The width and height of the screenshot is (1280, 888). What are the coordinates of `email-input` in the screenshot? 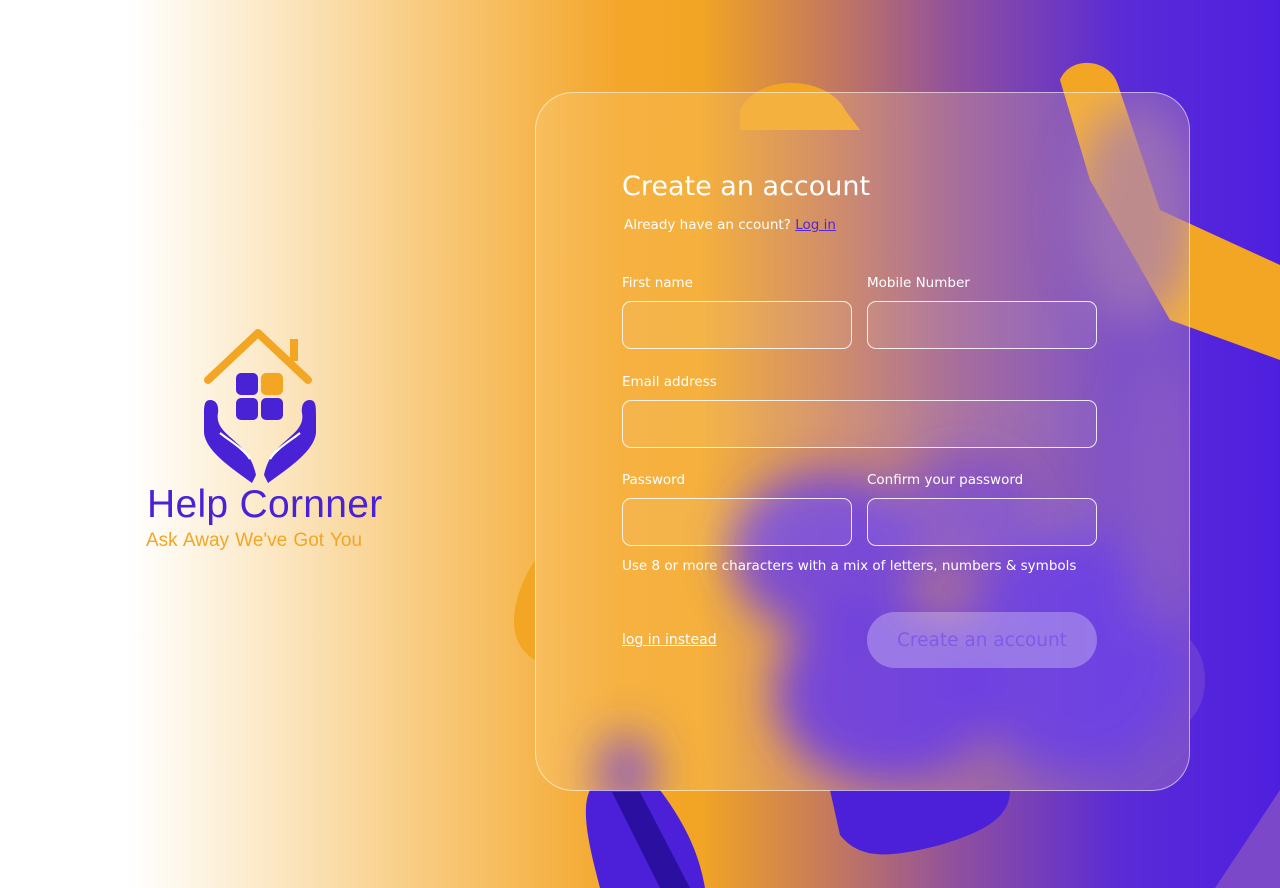 It's located at (859, 424).